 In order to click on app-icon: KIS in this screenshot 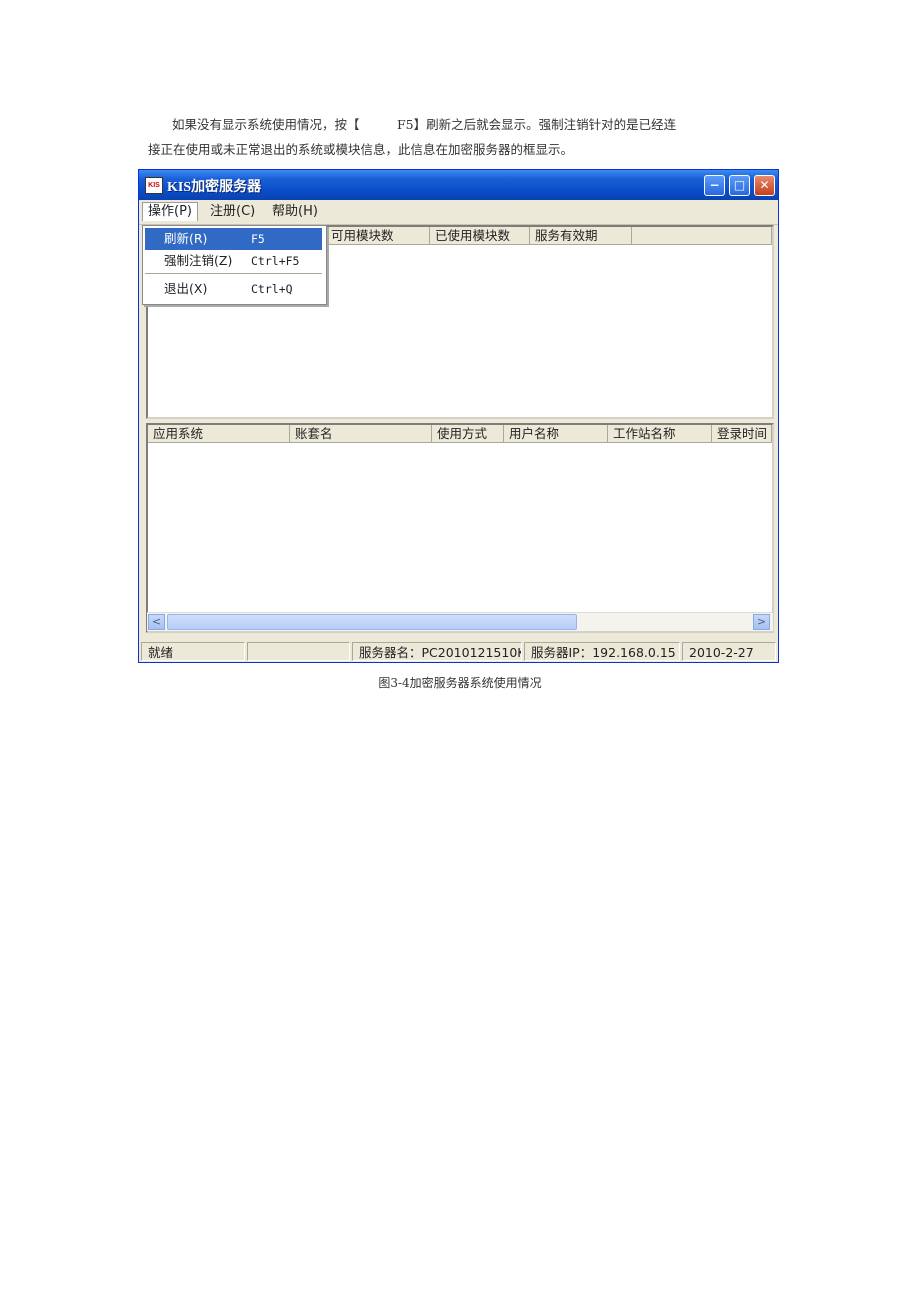, I will do `click(154, 185)`.